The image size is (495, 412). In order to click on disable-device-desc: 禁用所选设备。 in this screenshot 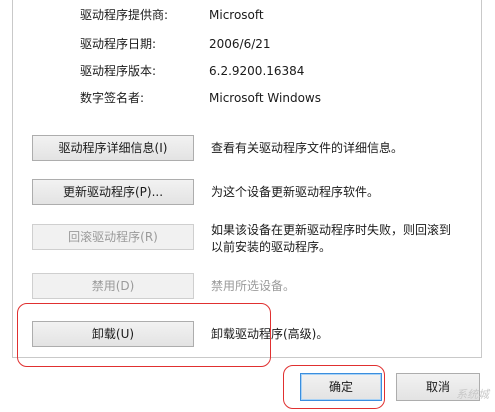, I will do `click(253, 286)`.